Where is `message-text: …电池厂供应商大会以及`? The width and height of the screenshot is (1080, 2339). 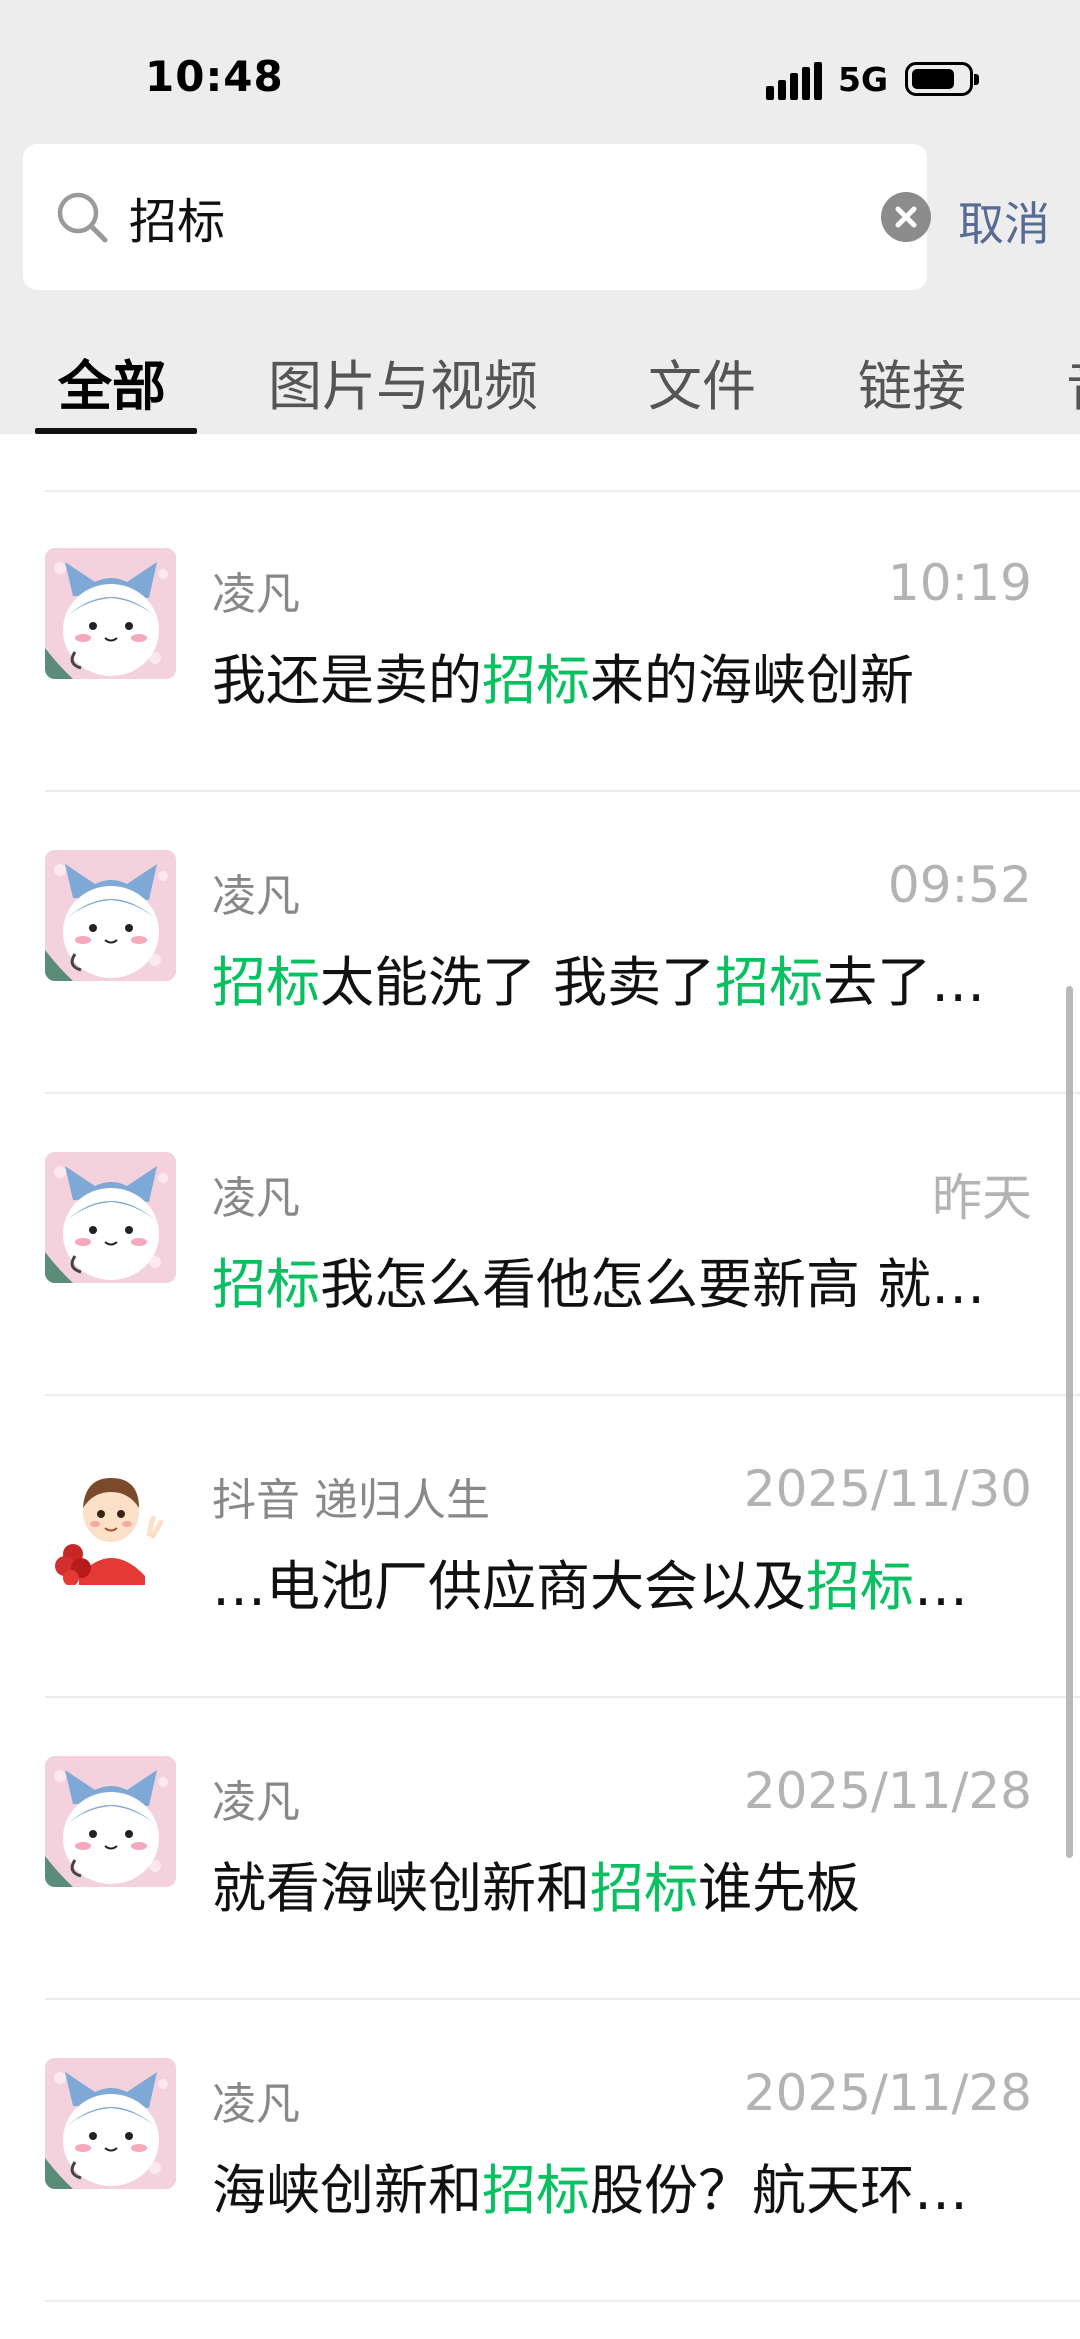
message-text: …电池厂供应商大会以及 is located at coordinates (509, 1586).